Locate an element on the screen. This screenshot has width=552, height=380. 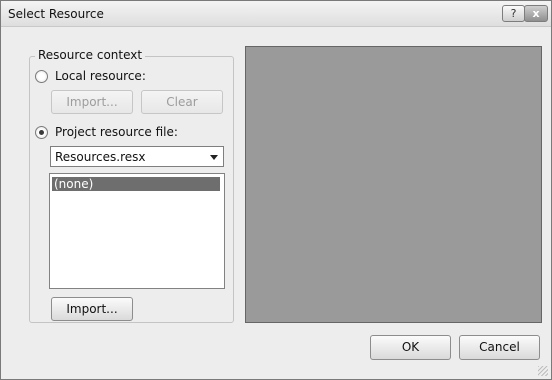
project-resource-radio is located at coordinates (41, 132).